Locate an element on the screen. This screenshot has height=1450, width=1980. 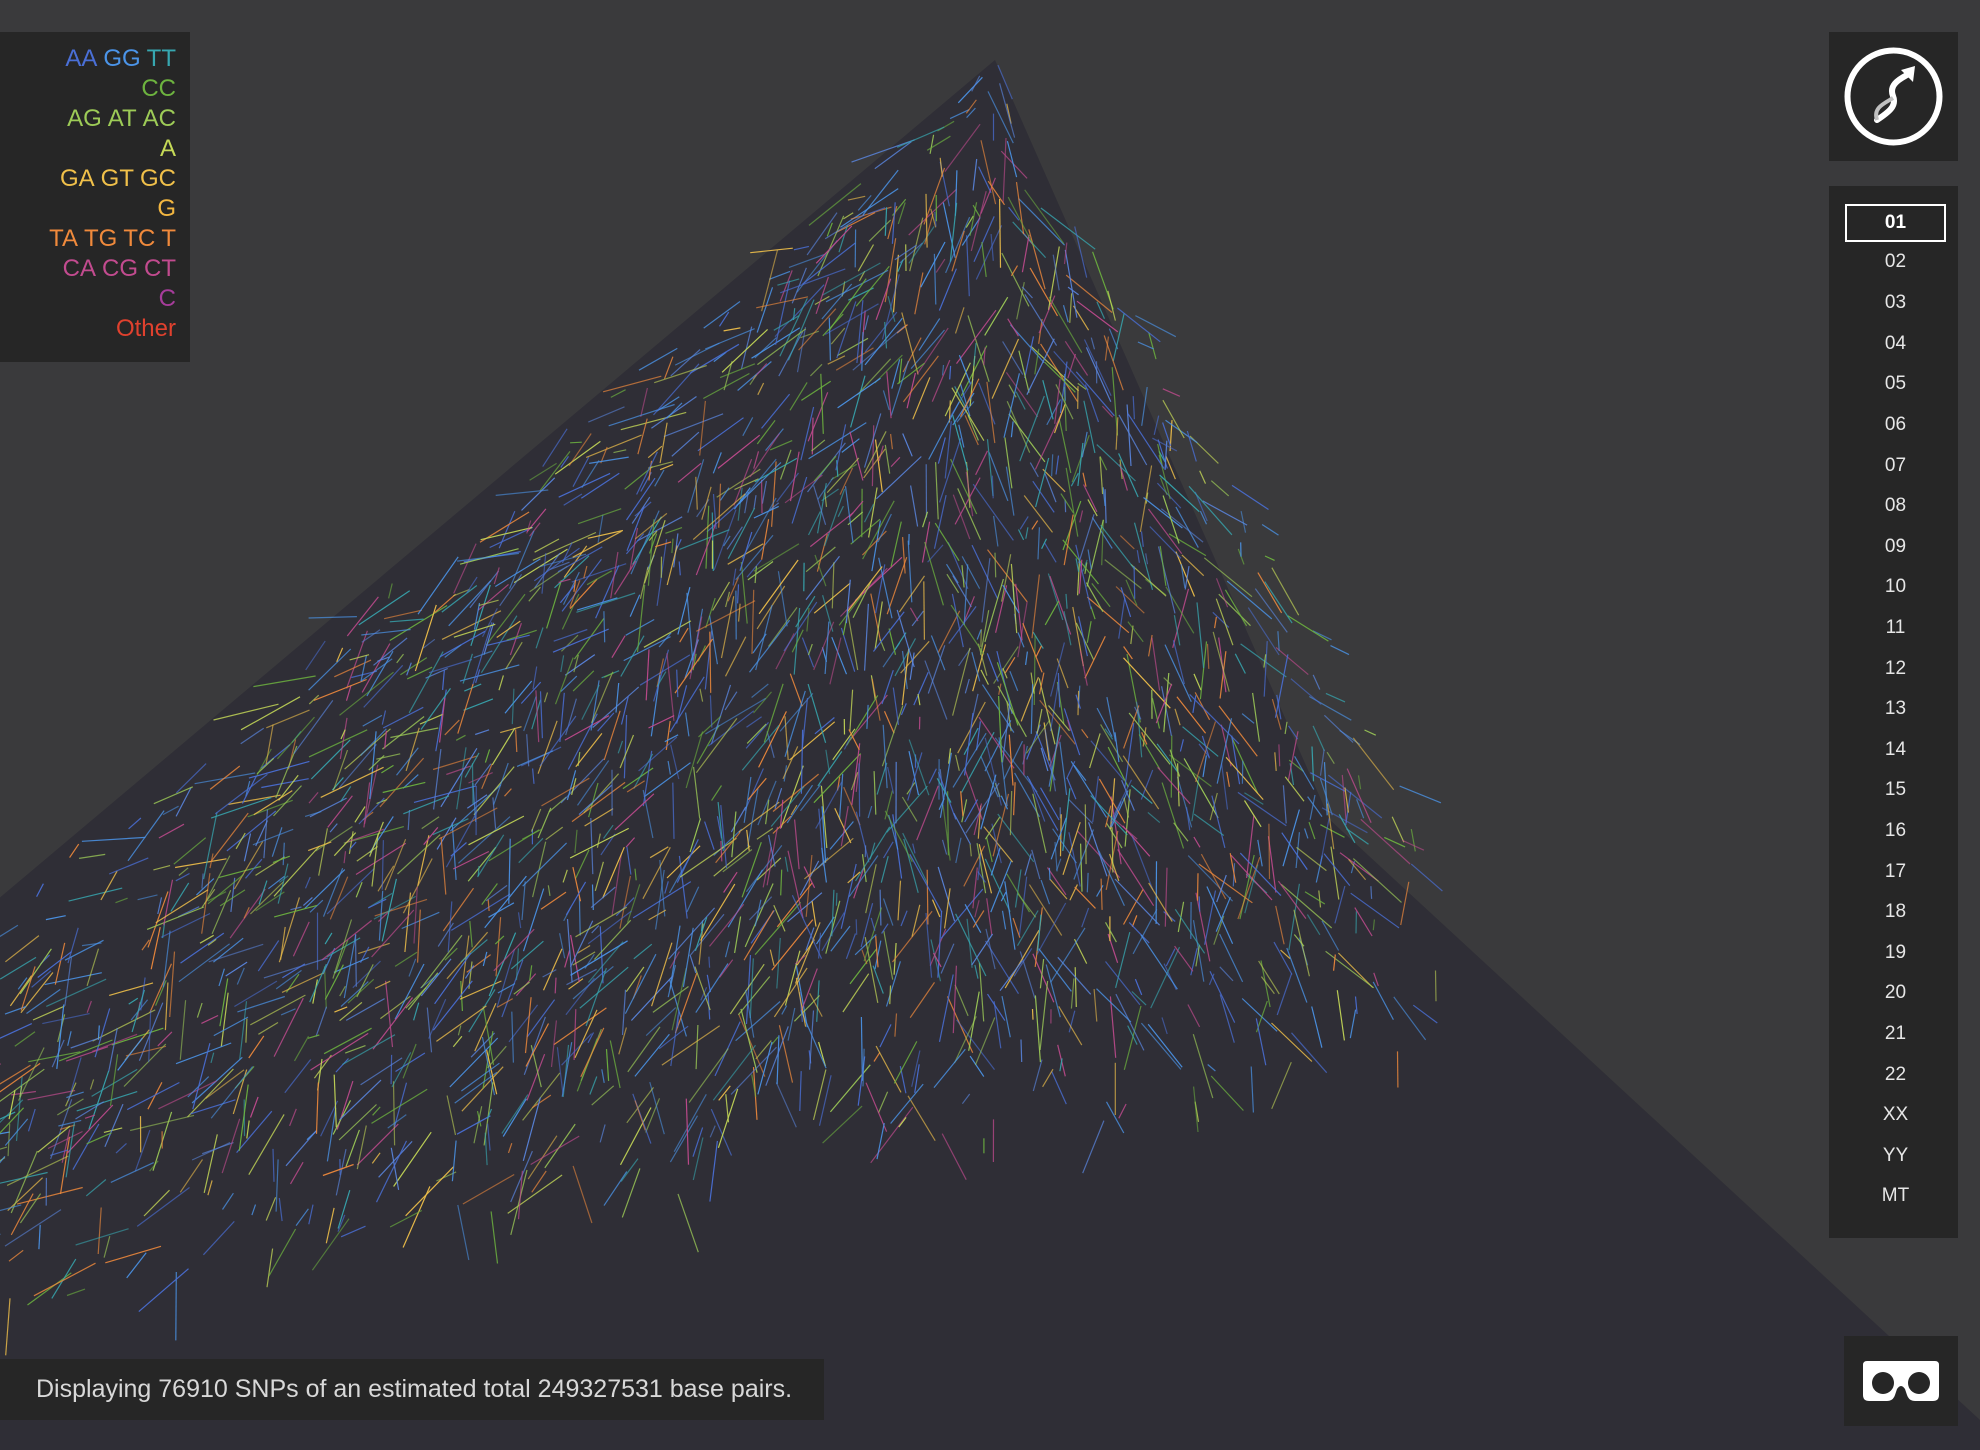
legend-genotype-gt: GT is located at coordinates (117, 178).